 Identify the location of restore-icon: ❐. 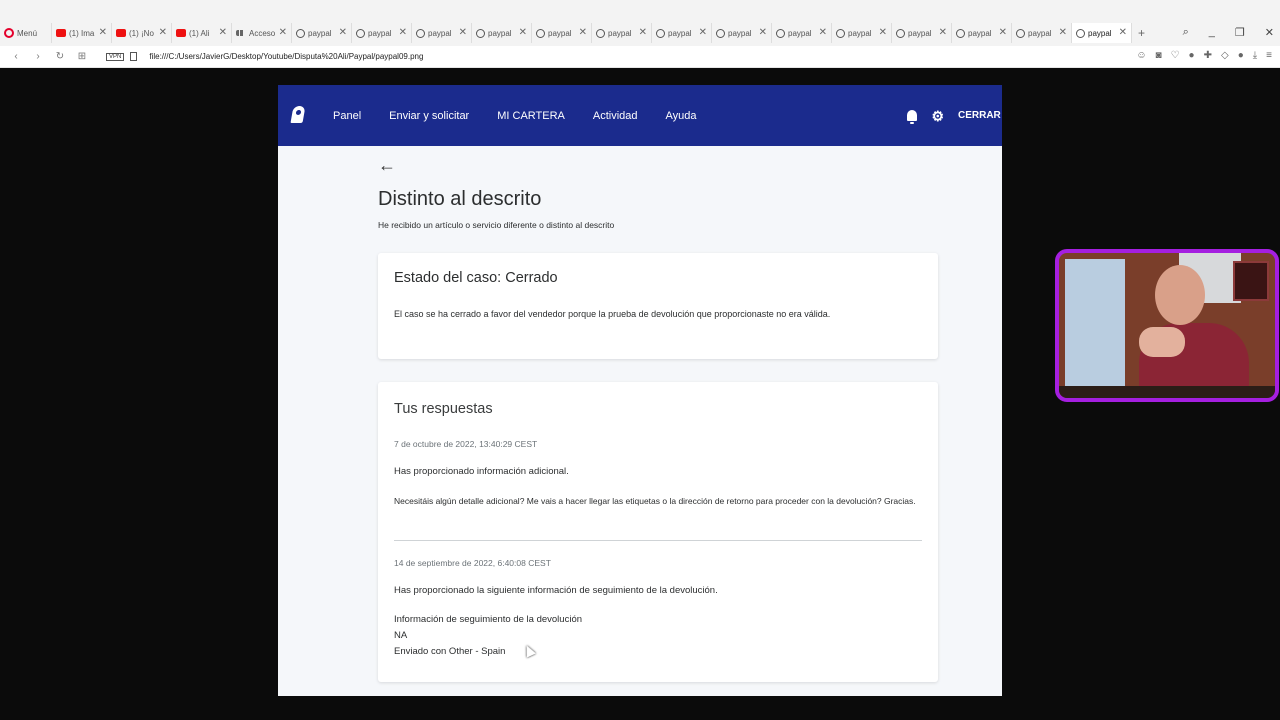
(1240, 32).